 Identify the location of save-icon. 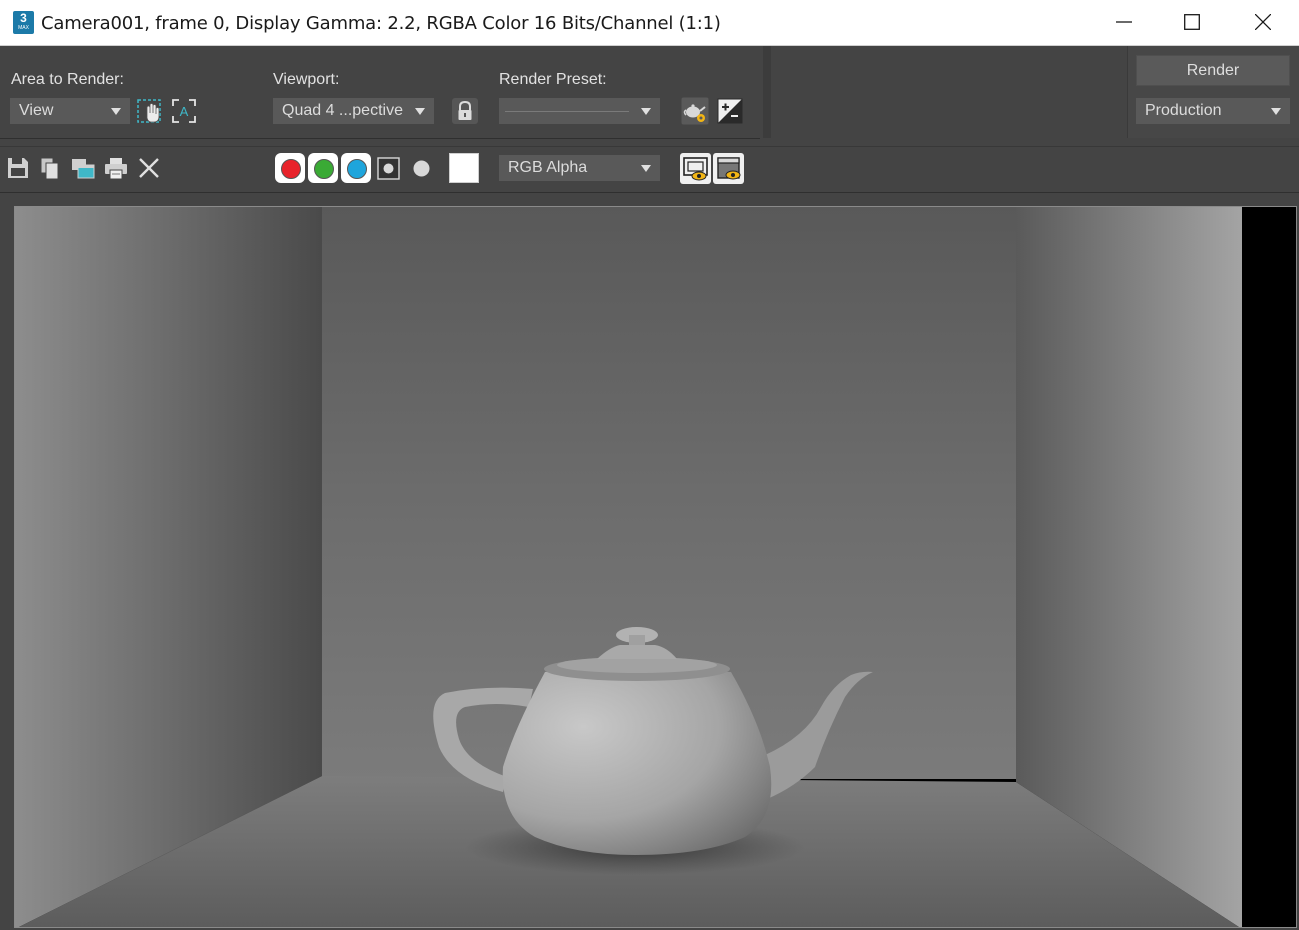
(18, 168).